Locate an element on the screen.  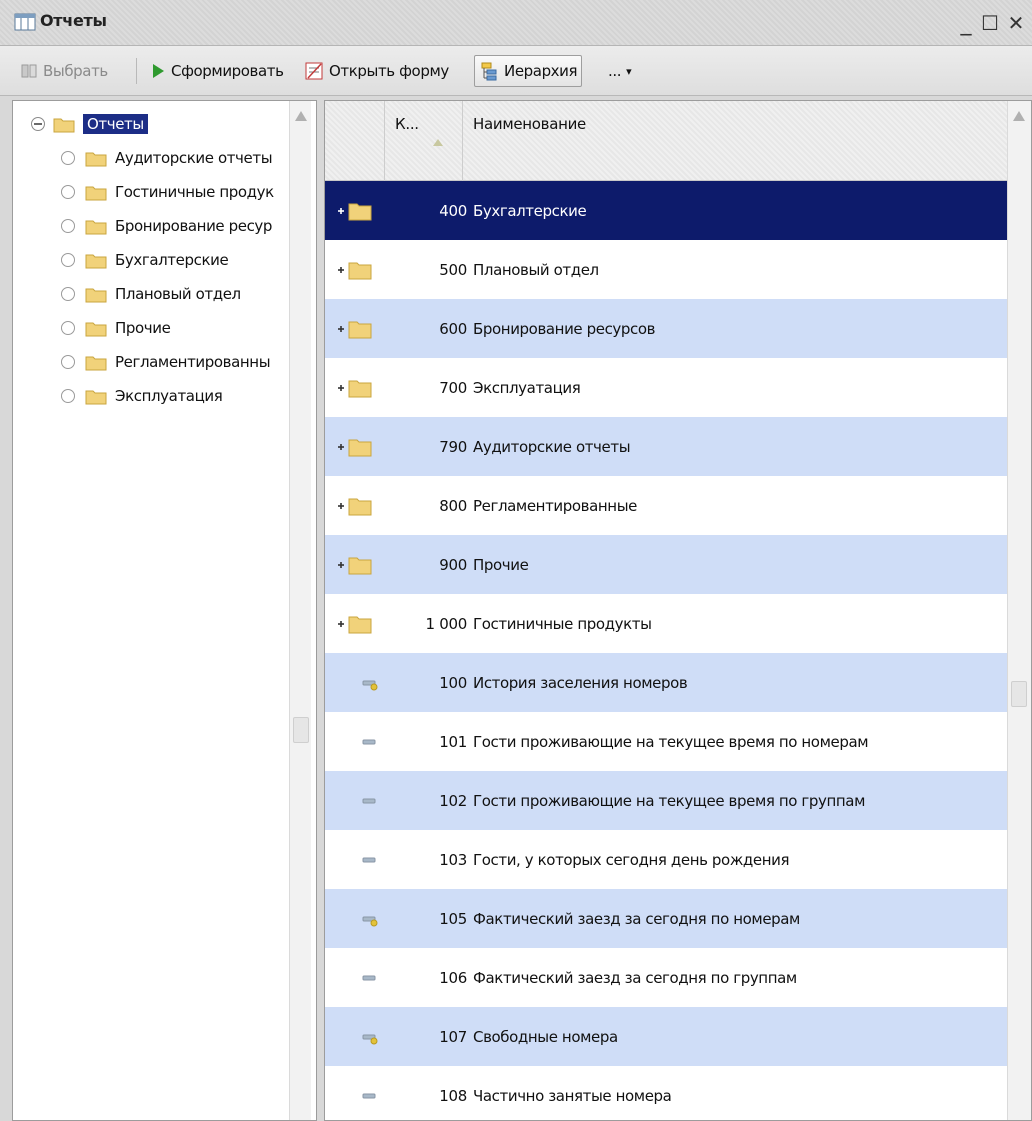
tree-item: Гостиничные продук is located at coordinates (167, 192).